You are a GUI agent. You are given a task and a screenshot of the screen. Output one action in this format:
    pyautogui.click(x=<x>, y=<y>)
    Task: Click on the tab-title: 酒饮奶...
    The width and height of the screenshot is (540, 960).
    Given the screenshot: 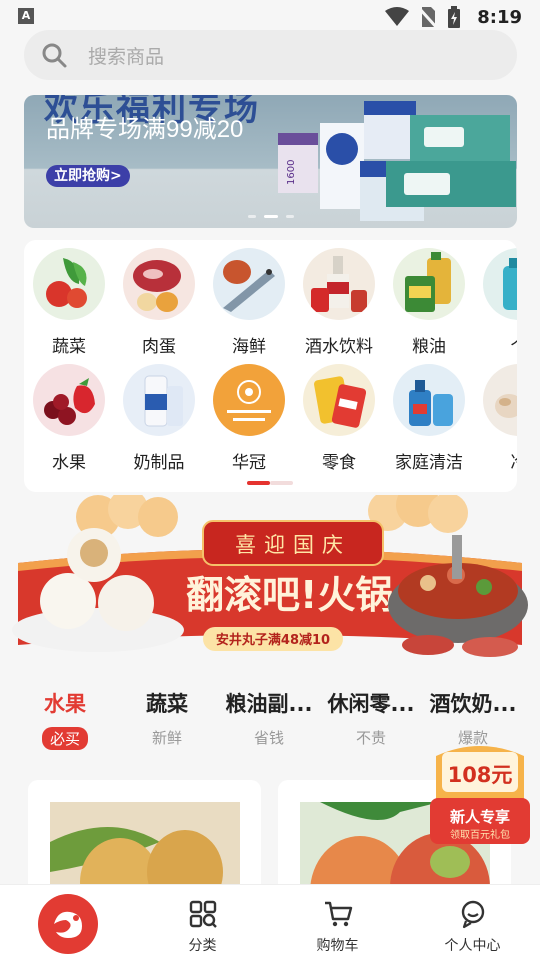 What is the action you would take?
    pyautogui.click(x=473, y=704)
    